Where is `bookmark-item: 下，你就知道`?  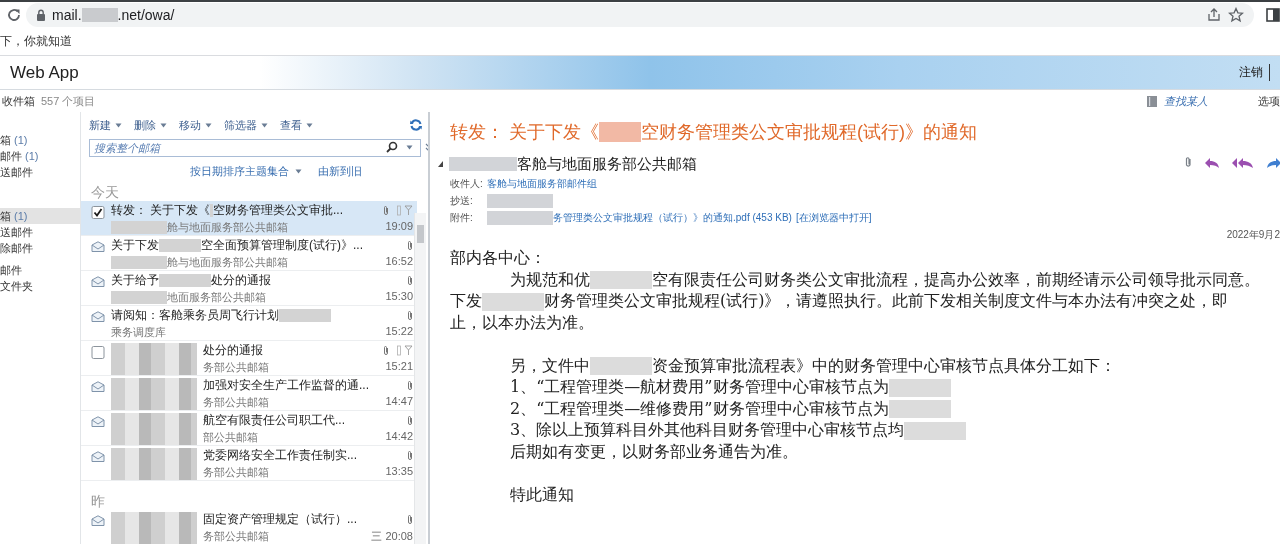
bookmark-item: 下，你就知道 is located at coordinates (36, 41).